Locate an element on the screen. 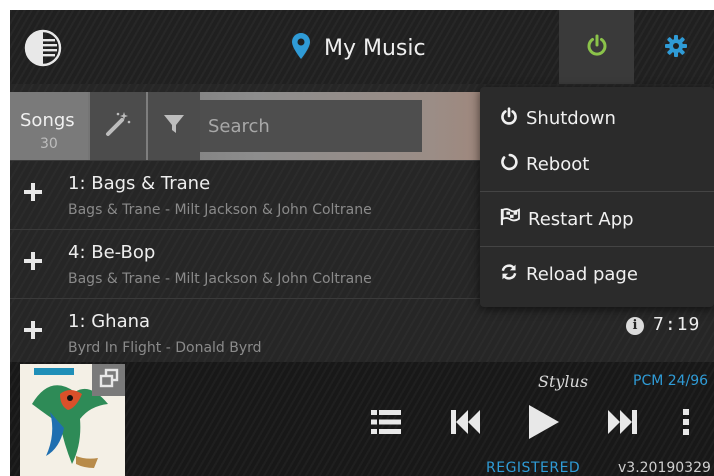 This screenshot has height=476, width=714. page-title: My Music is located at coordinates (375, 48).